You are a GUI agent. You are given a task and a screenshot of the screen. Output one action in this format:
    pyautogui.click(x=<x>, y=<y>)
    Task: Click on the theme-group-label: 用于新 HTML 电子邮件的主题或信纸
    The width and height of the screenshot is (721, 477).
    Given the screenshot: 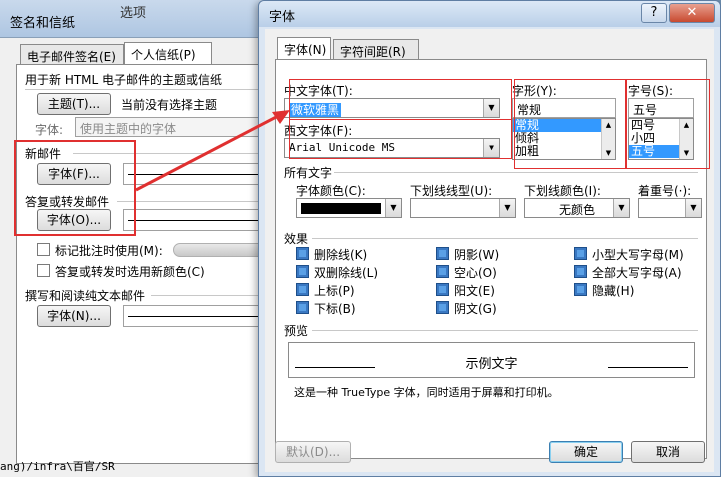 What is the action you would take?
    pyautogui.click(x=124, y=80)
    